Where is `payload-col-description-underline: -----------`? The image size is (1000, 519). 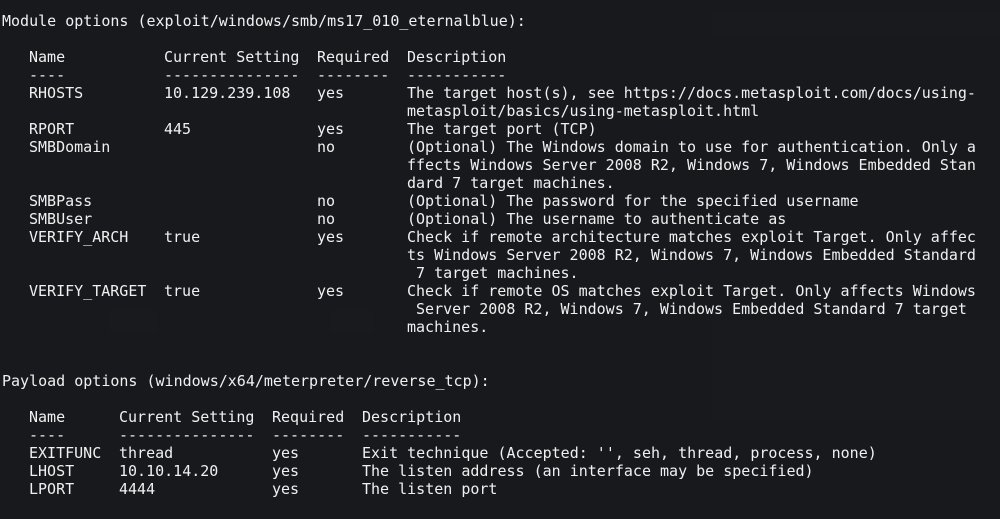 payload-col-description-underline: ----------- is located at coordinates (412, 435).